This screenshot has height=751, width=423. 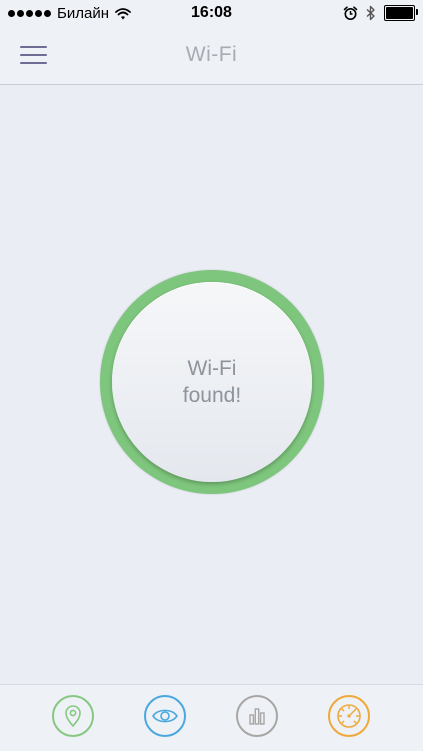 I want to click on alarm-icon, so click(x=350, y=12).